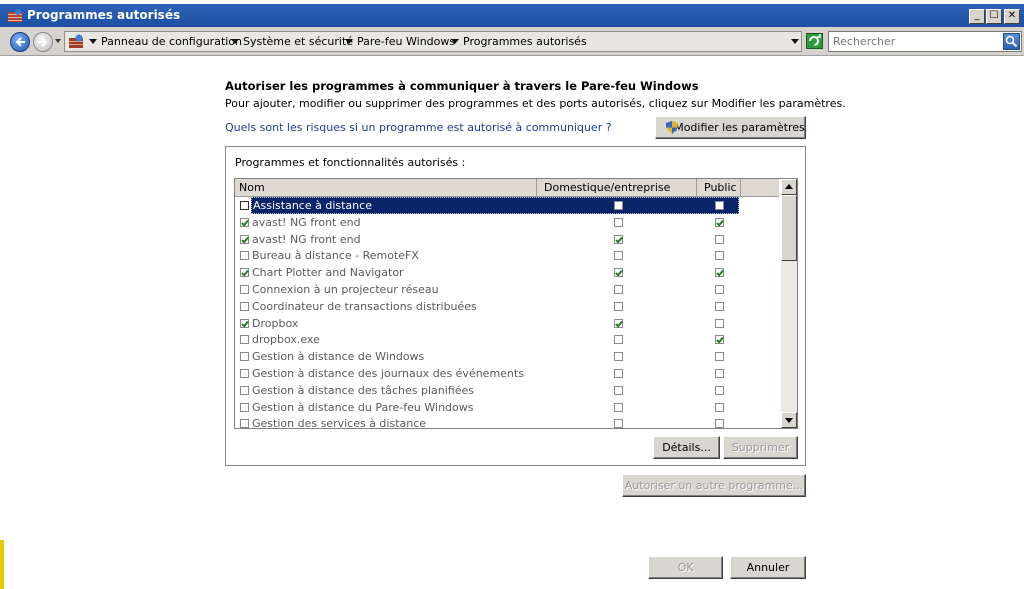 This screenshot has width=1024, height=589. Describe the element at coordinates (789, 303) in the screenshot. I see `vertical-scrollbar` at that location.